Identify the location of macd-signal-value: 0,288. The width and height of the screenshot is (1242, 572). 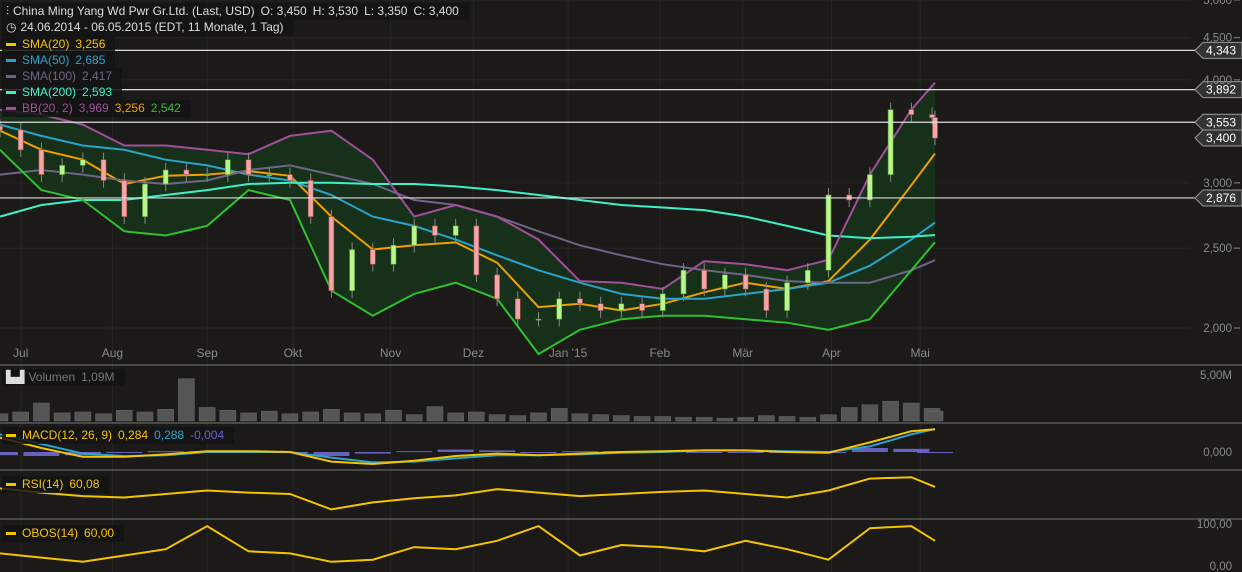
(169, 435).